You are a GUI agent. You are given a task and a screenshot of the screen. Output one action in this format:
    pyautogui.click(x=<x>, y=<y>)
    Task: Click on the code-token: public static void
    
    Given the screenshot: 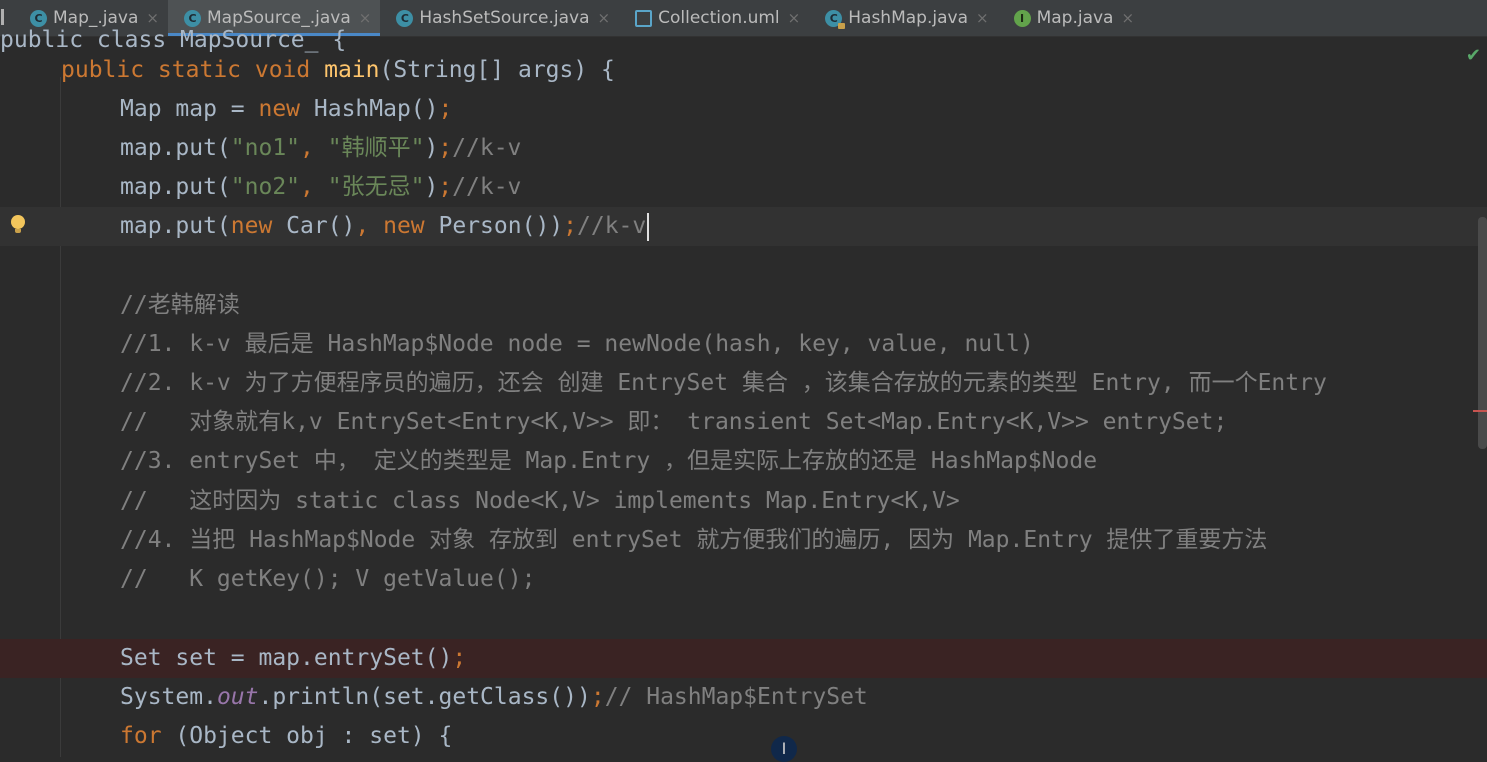 What is the action you would take?
    pyautogui.click(x=193, y=70)
    